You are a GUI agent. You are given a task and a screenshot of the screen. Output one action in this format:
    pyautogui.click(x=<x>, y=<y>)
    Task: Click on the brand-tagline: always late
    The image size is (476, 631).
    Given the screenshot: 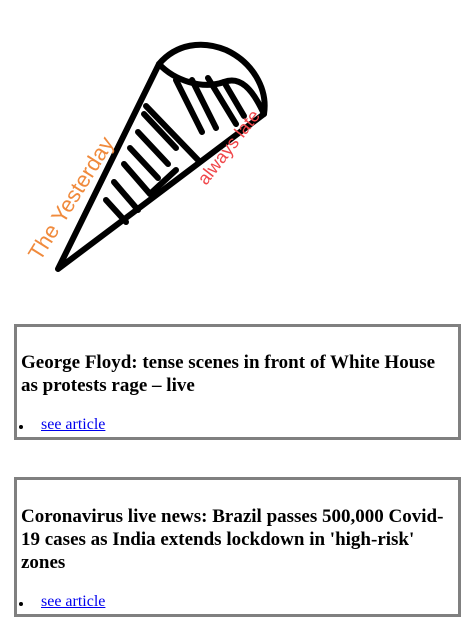 What is the action you would take?
    pyautogui.click(x=228, y=147)
    